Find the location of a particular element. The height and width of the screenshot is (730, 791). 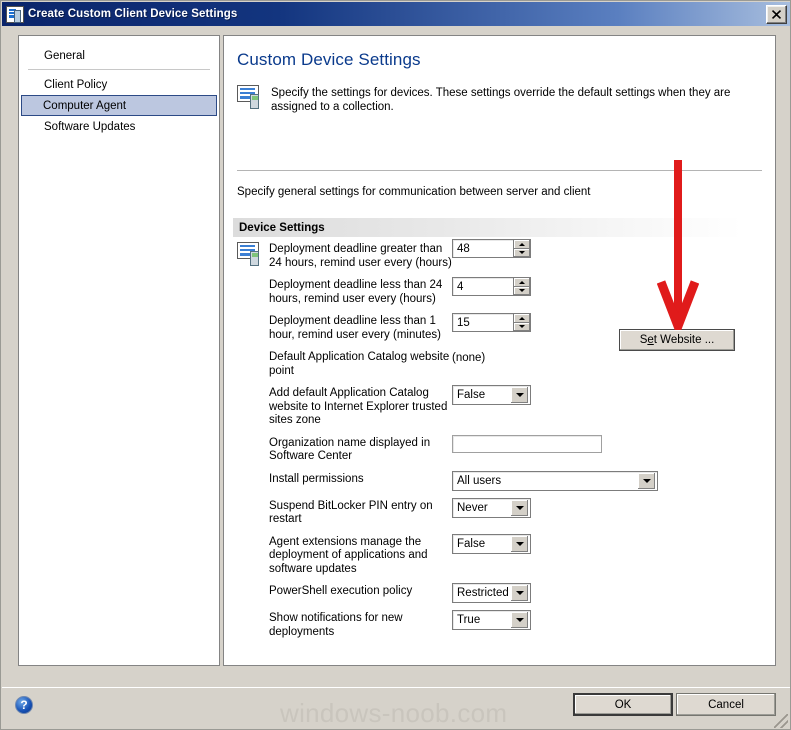

ok-button-label: OK is located at coordinates (623, 704).